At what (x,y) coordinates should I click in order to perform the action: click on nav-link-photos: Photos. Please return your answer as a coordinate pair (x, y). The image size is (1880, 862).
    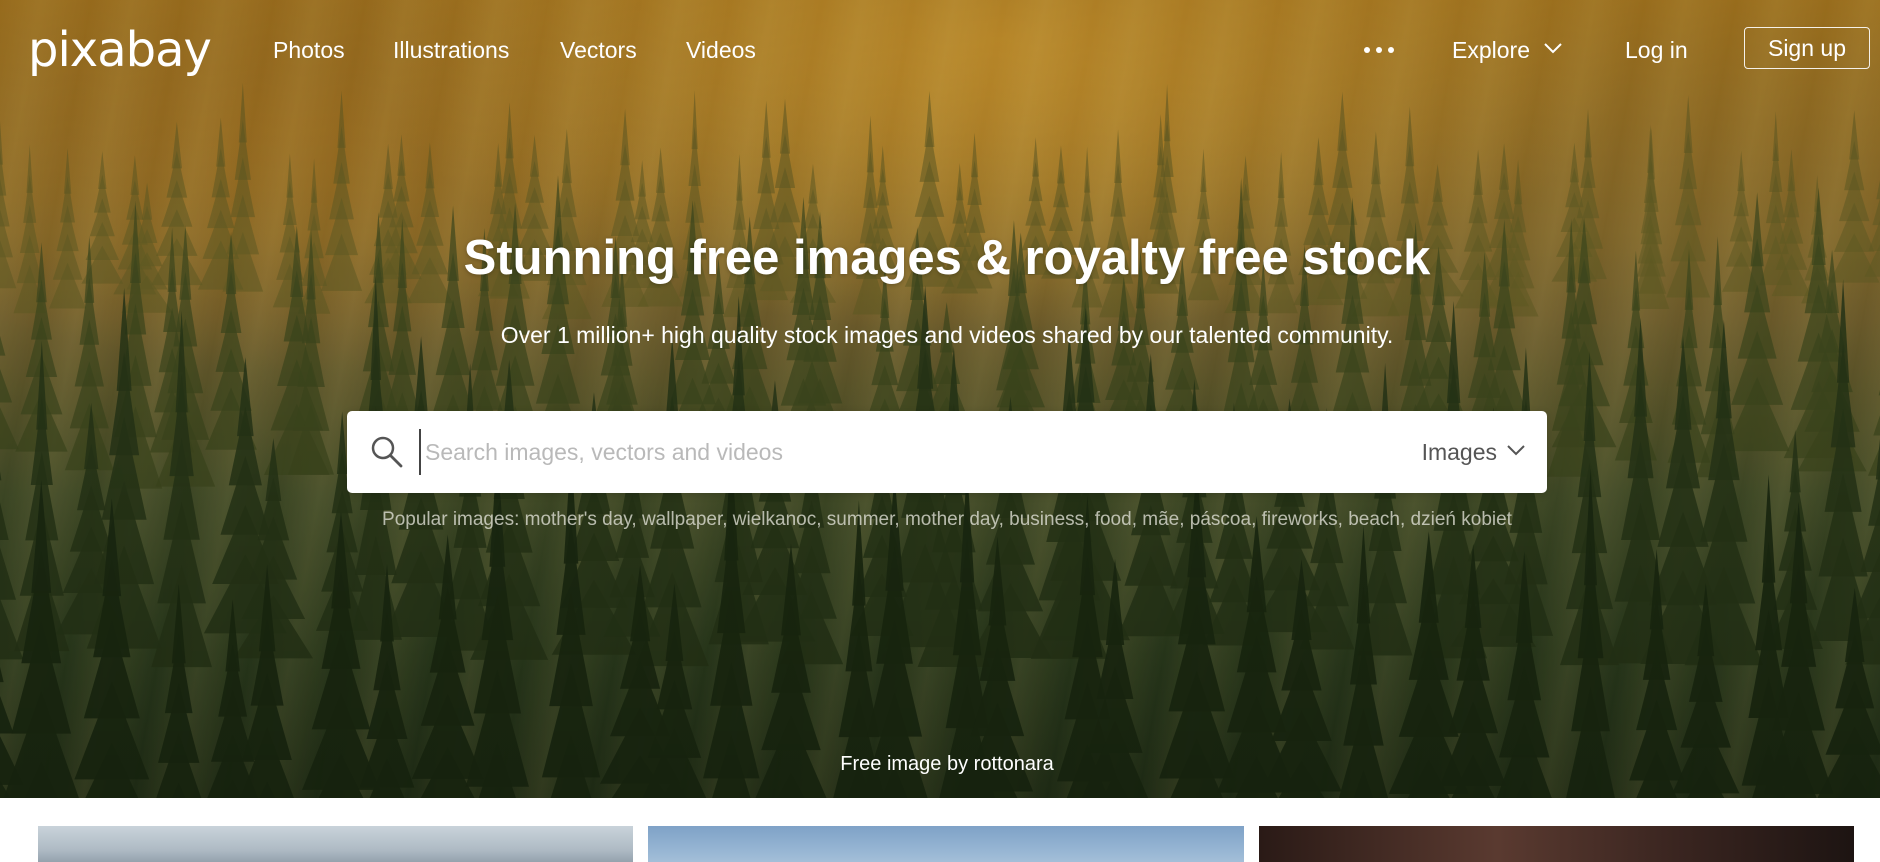
    Looking at the image, I should click on (309, 50).